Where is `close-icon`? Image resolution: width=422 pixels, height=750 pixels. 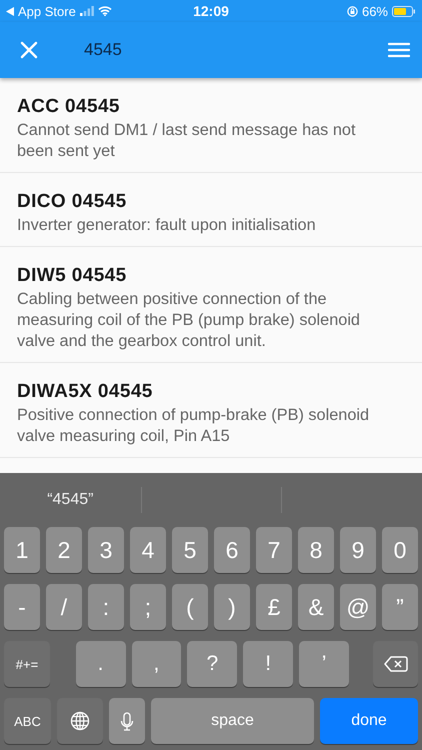 close-icon is located at coordinates (29, 50).